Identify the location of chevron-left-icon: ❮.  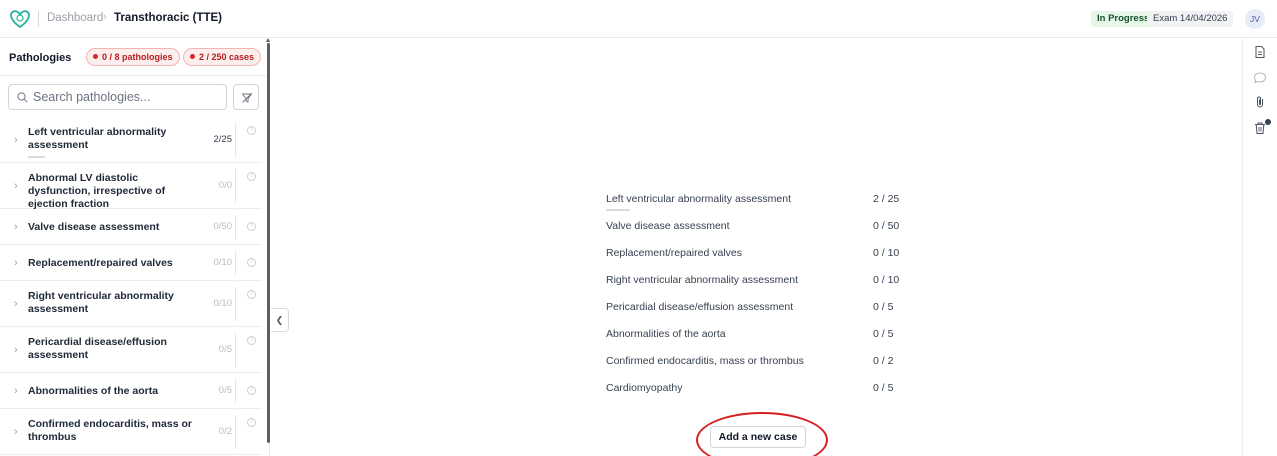
(279, 320).